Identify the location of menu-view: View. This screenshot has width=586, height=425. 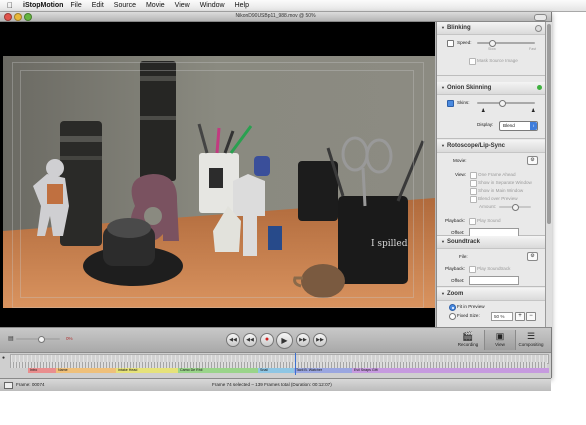
(182, 5).